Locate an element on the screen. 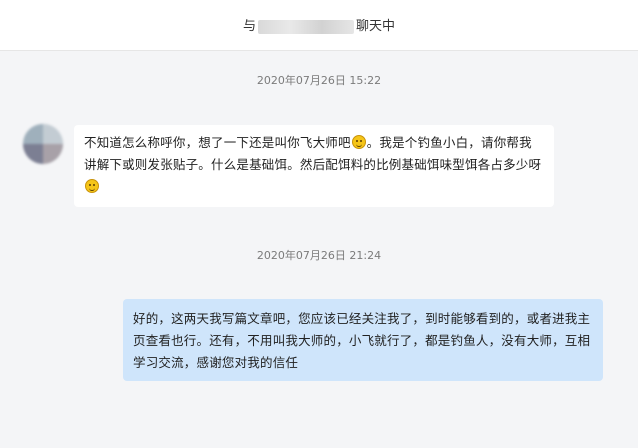  user-avatar-icon is located at coordinates (43, 144).